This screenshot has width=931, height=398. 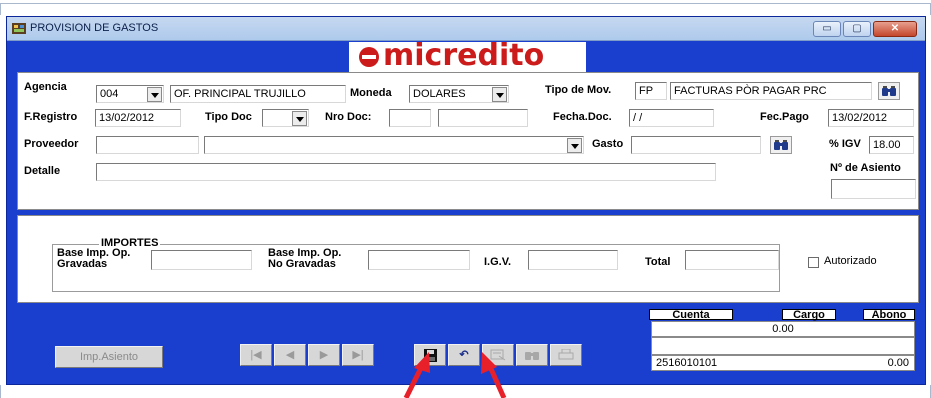 I want to click on arrow-to-undo-icon, so click(x=494, y=375).